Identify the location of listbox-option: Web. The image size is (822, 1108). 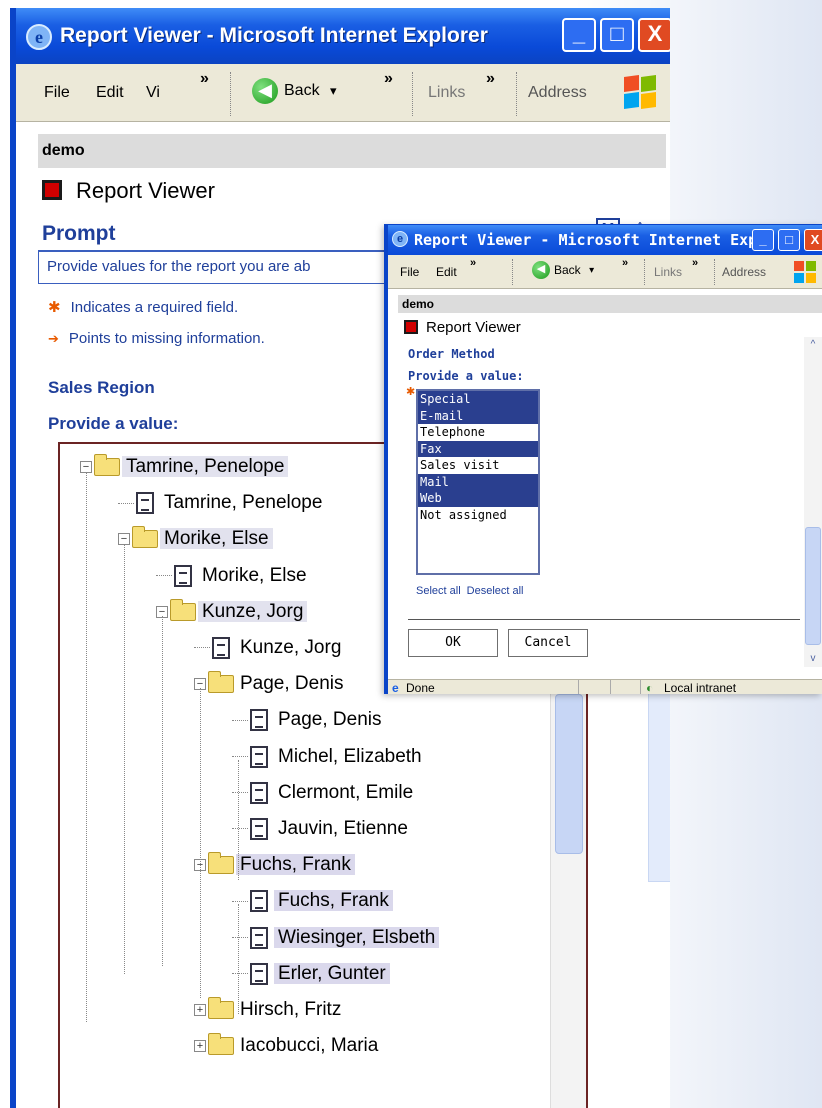
(478, 498).